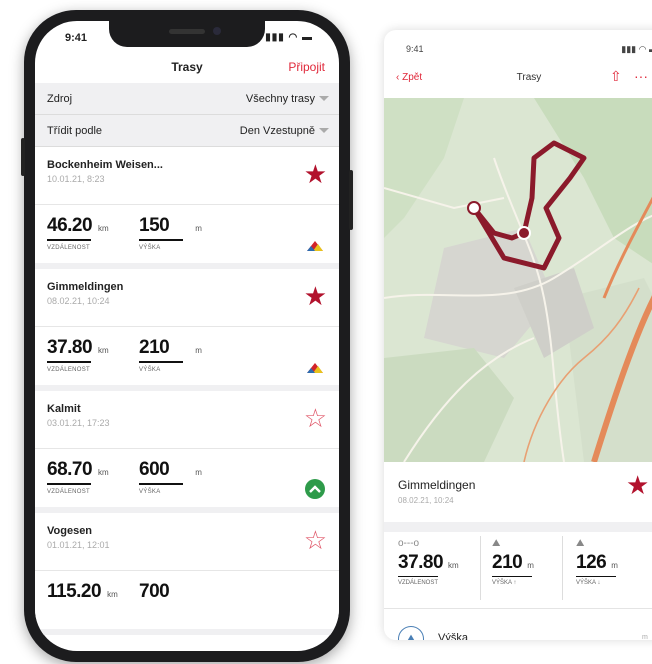 Image resolution: width=652 pixels, height=664 pixels. What do you see at coordinates (154, 347) in the screenshot?
I see `elevation-value: 210` at bounding box center [154, 347].